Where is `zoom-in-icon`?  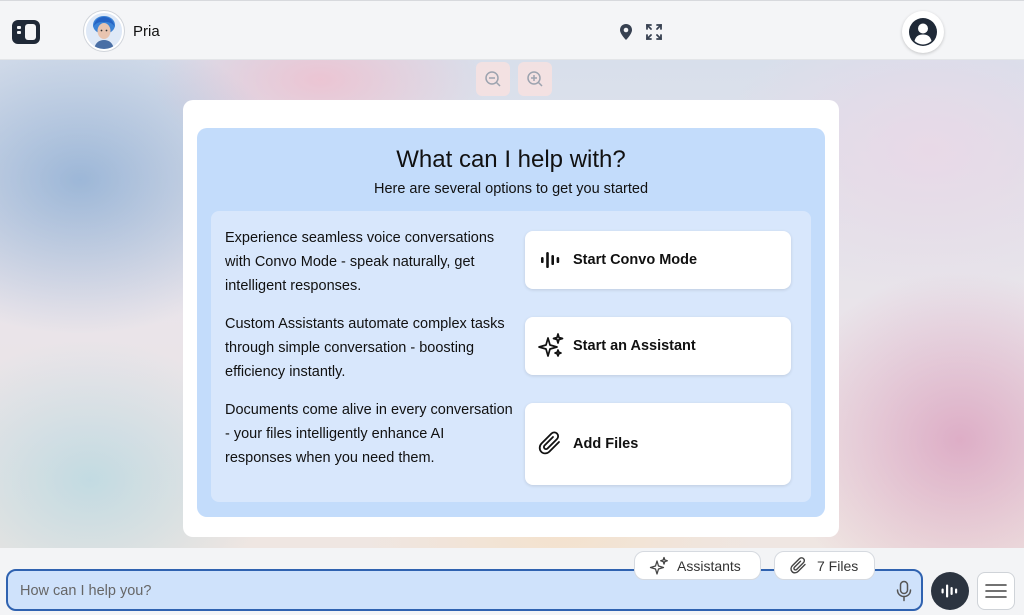 zoom-in-icon is located at coordinates (535, 79).